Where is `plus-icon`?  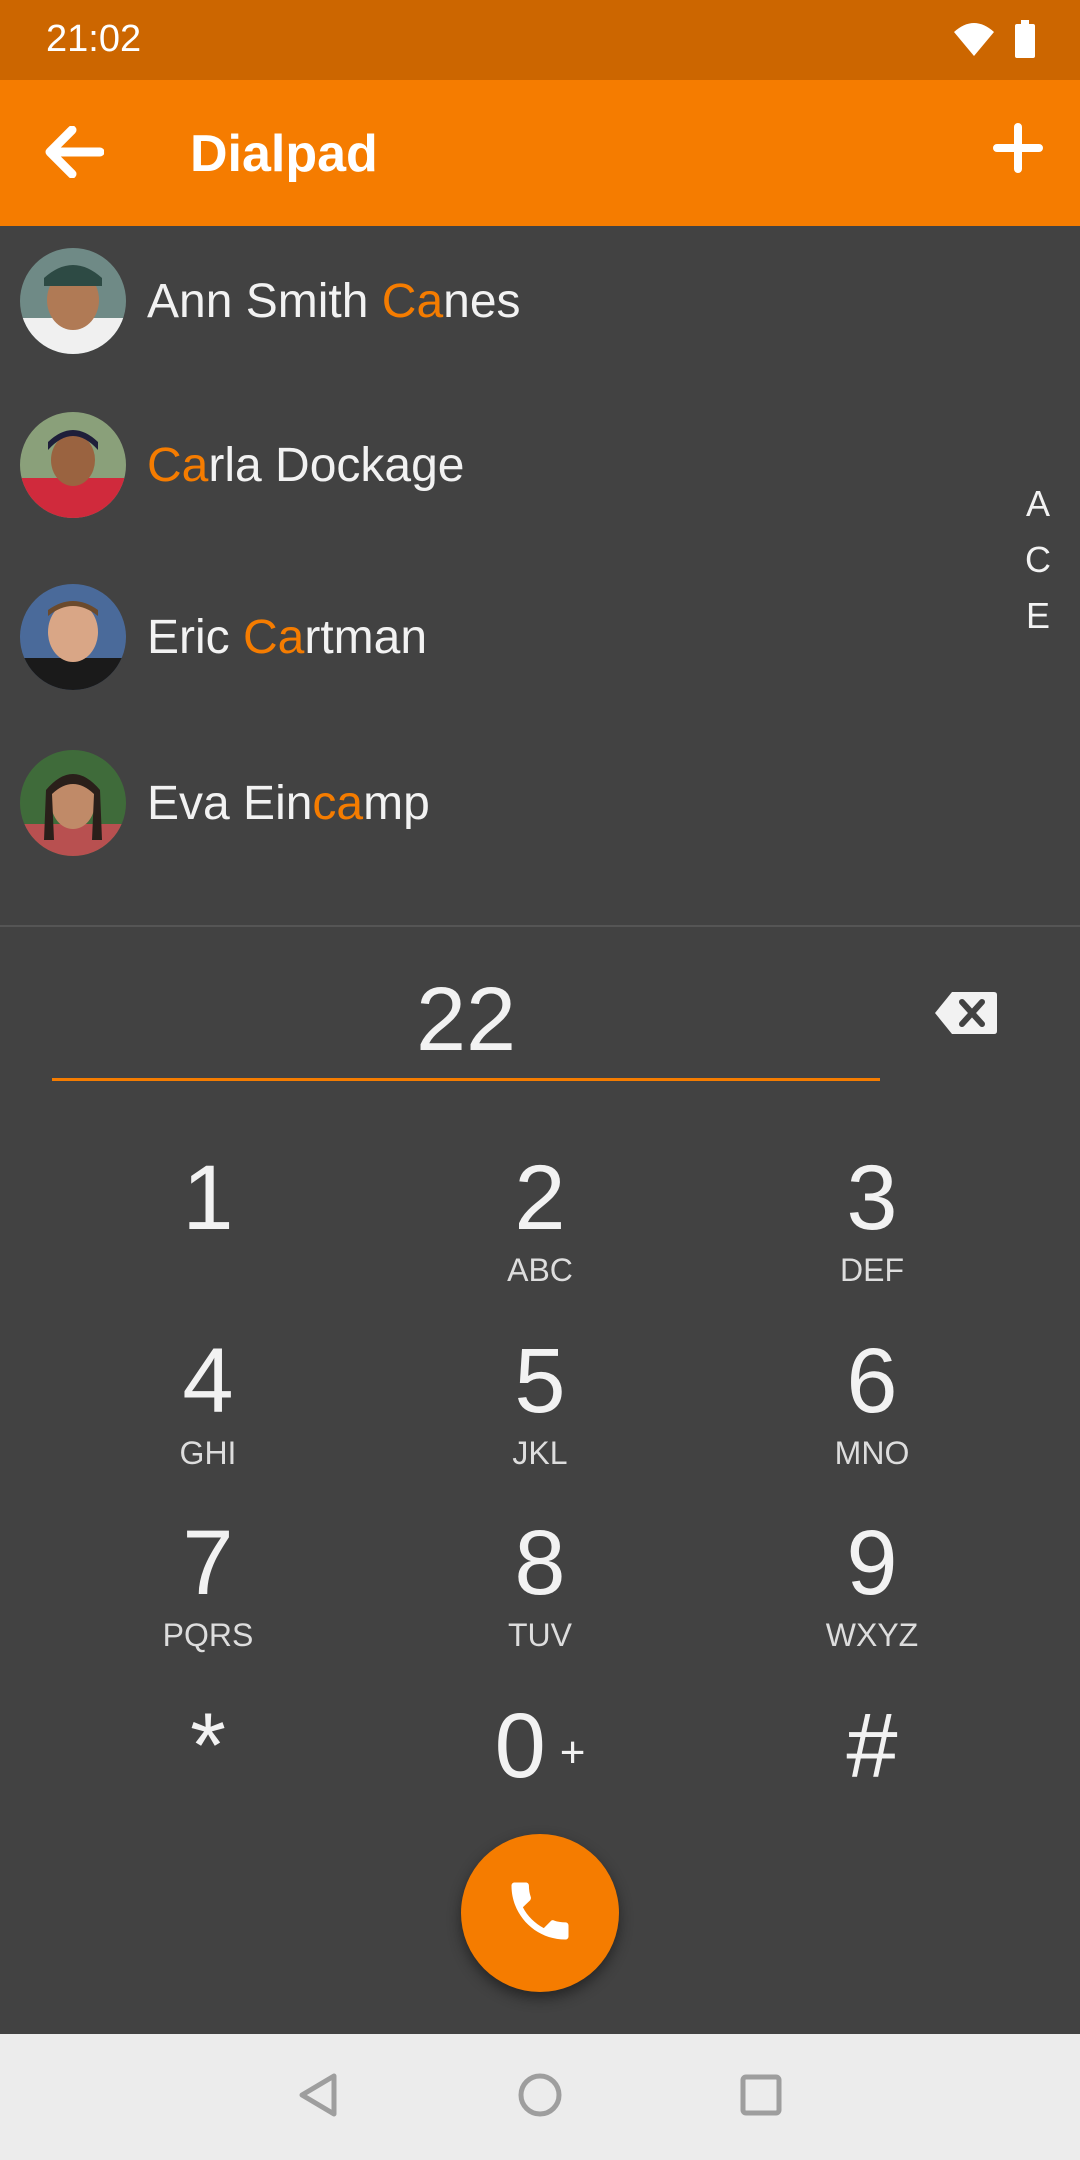
plus-icon is located at coordinates (1018, 150).